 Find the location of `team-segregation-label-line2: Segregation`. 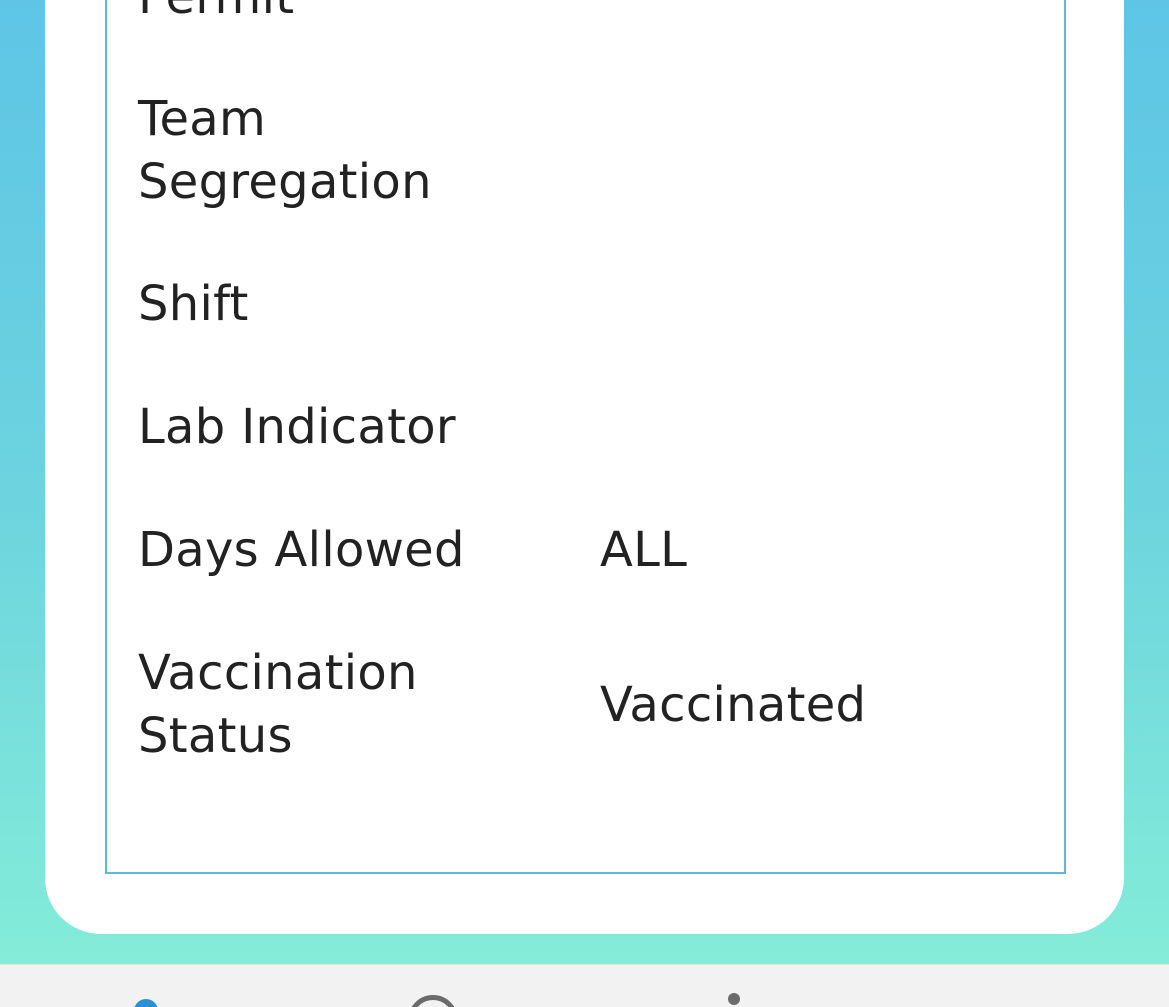

team-segregation-label-line2: Segregation is located at coordinates (285, 182).